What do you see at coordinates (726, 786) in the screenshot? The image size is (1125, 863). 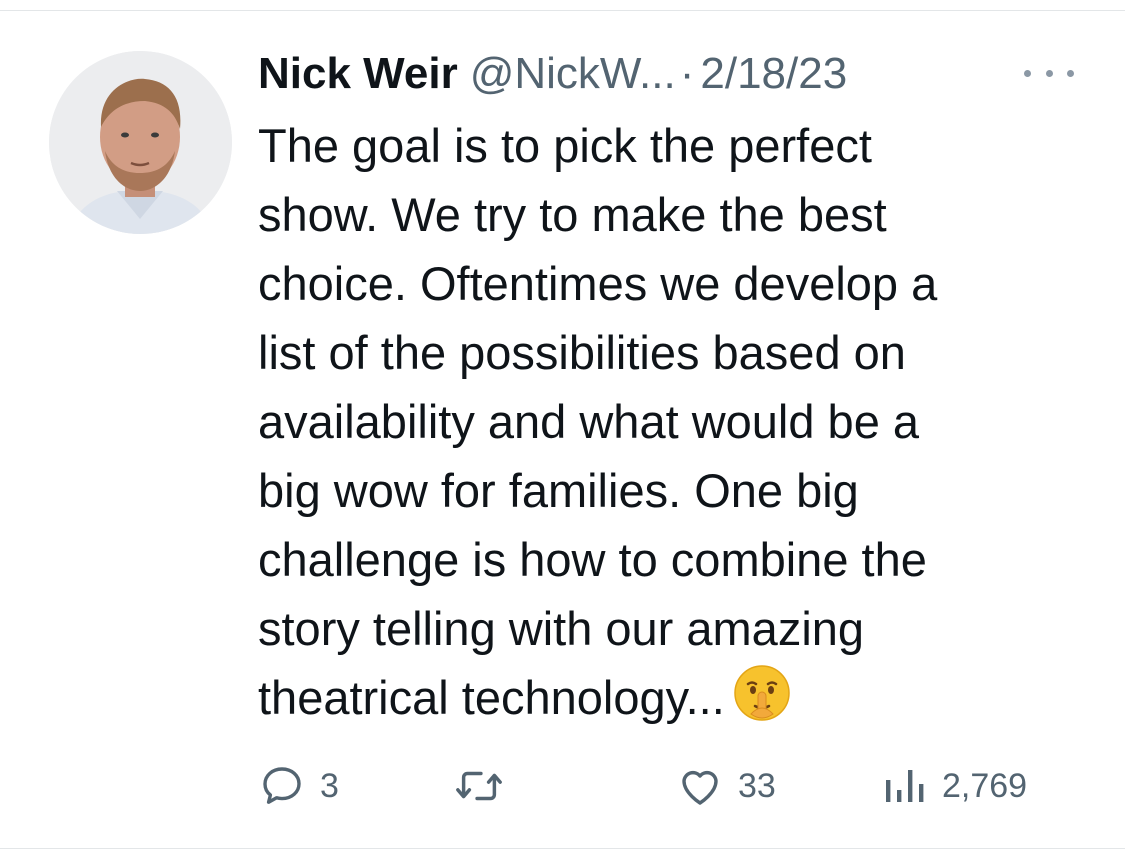 I see `like-button: 33` at bounding box center [726, 786].